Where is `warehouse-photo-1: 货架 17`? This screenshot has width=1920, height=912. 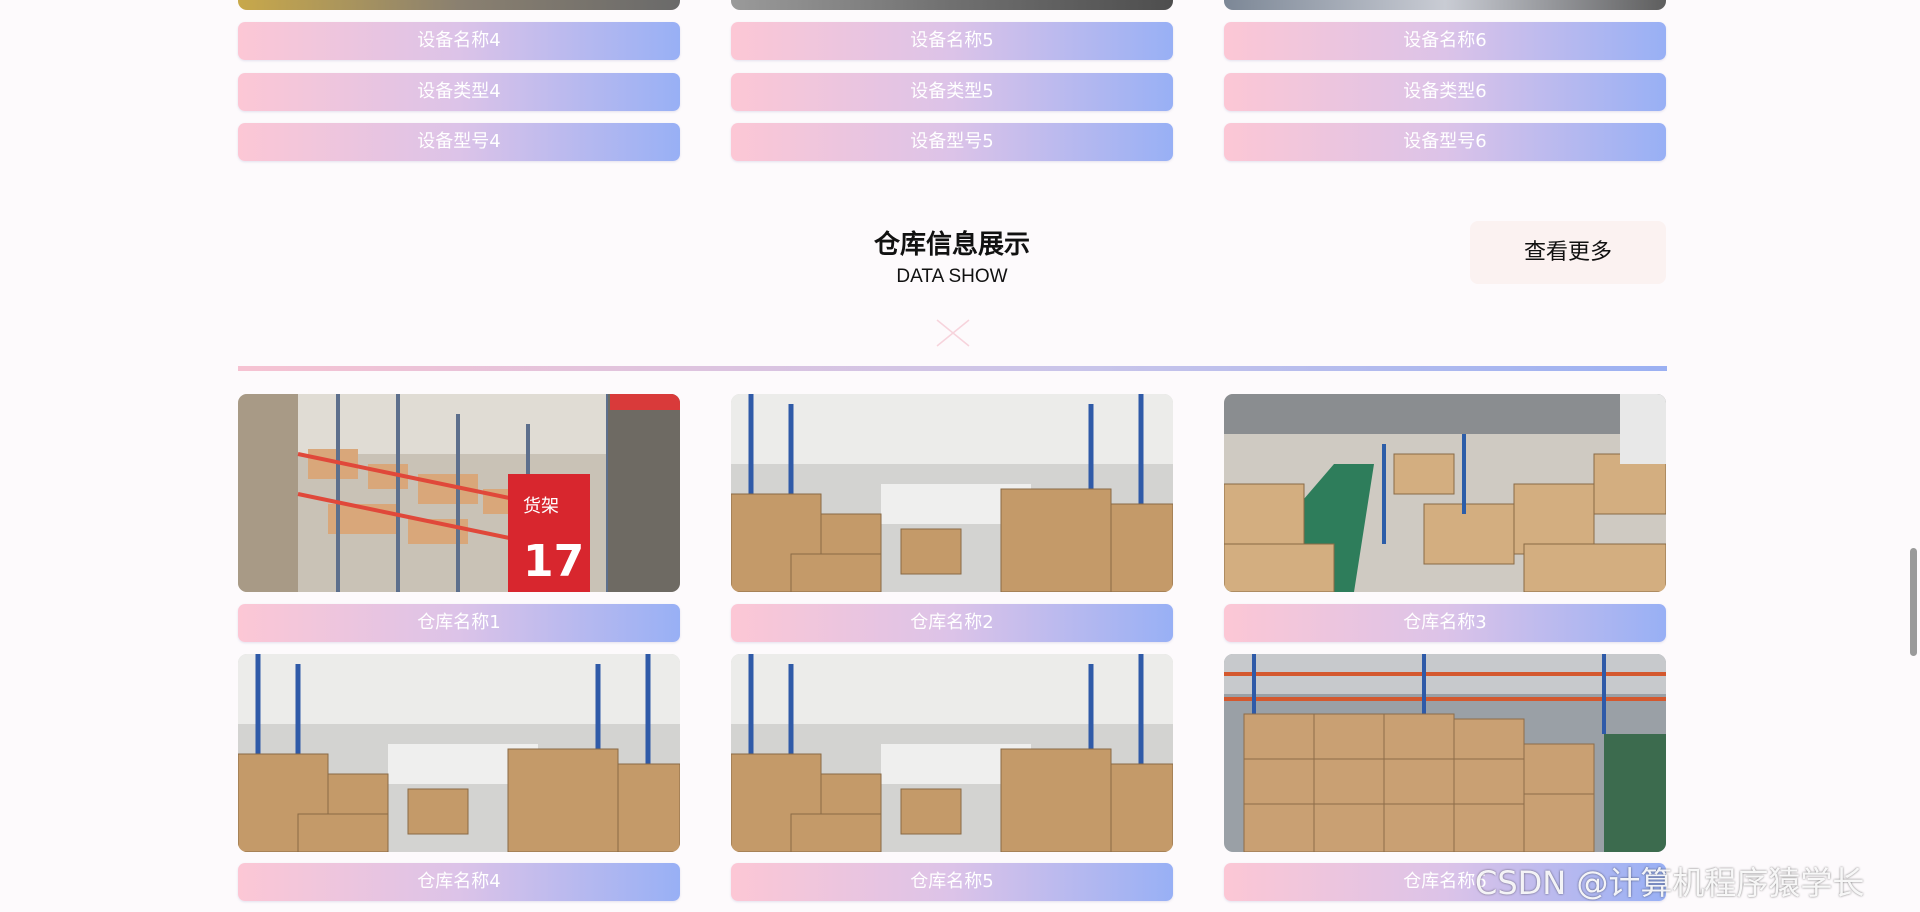 warehouse-photo-1: 货架 17 is located at coordinates (459, 493).